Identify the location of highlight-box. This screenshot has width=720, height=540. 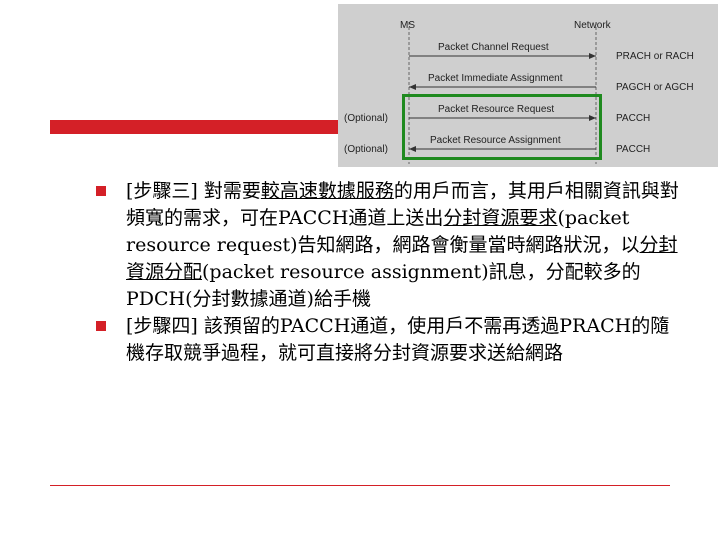
(502, 127).